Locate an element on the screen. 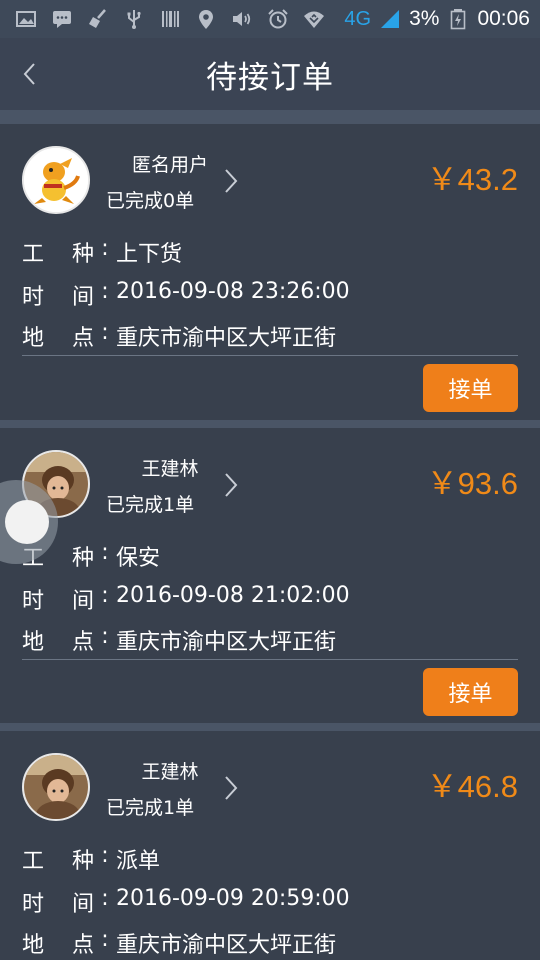  notification-icons is located at coordinates (163, 19).